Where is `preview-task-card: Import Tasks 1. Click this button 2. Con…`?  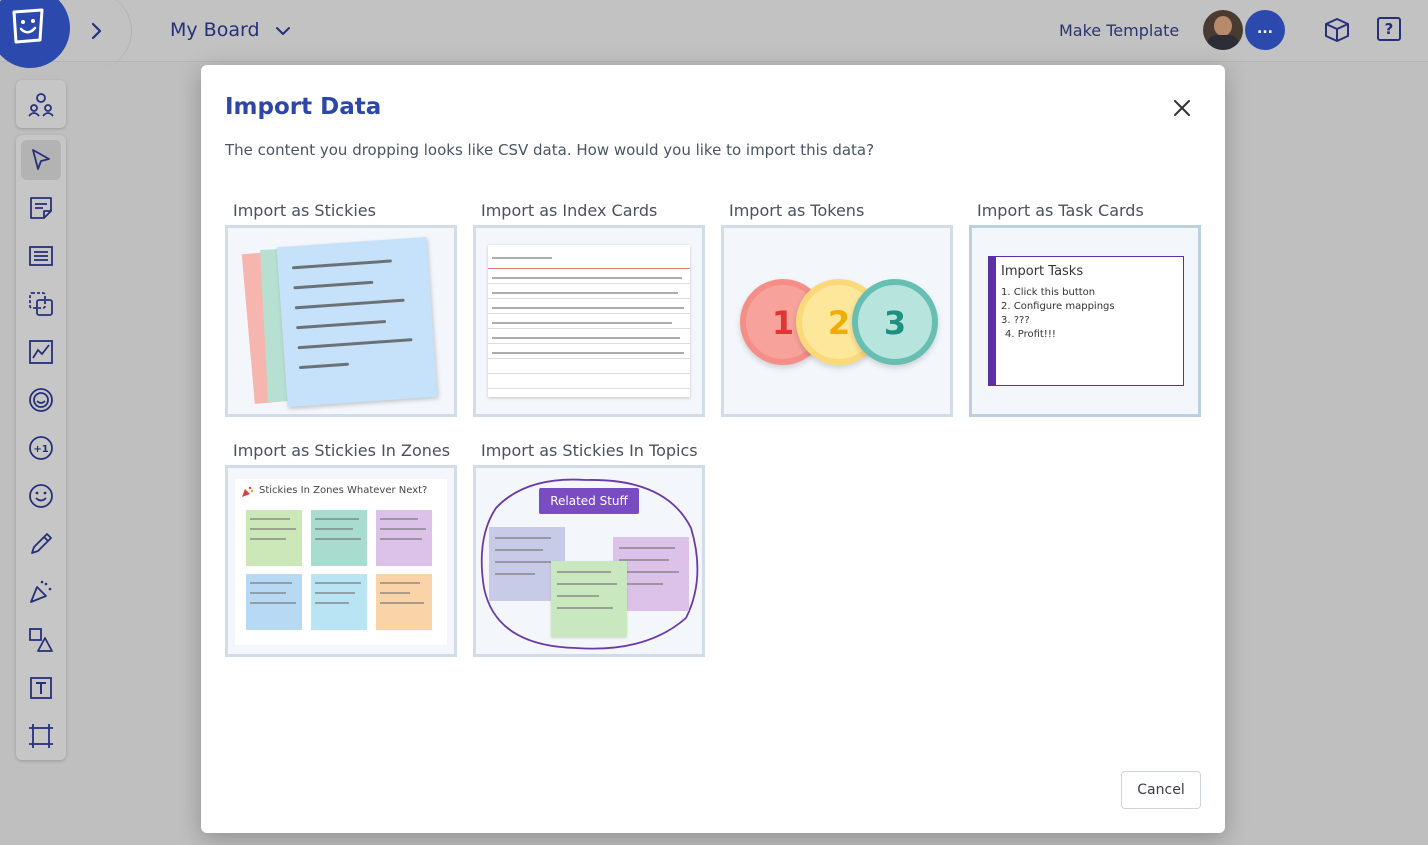
preview-task-card: Import Tasks 1. Click this button 2. Con… is located at coordinates (1086, 321).